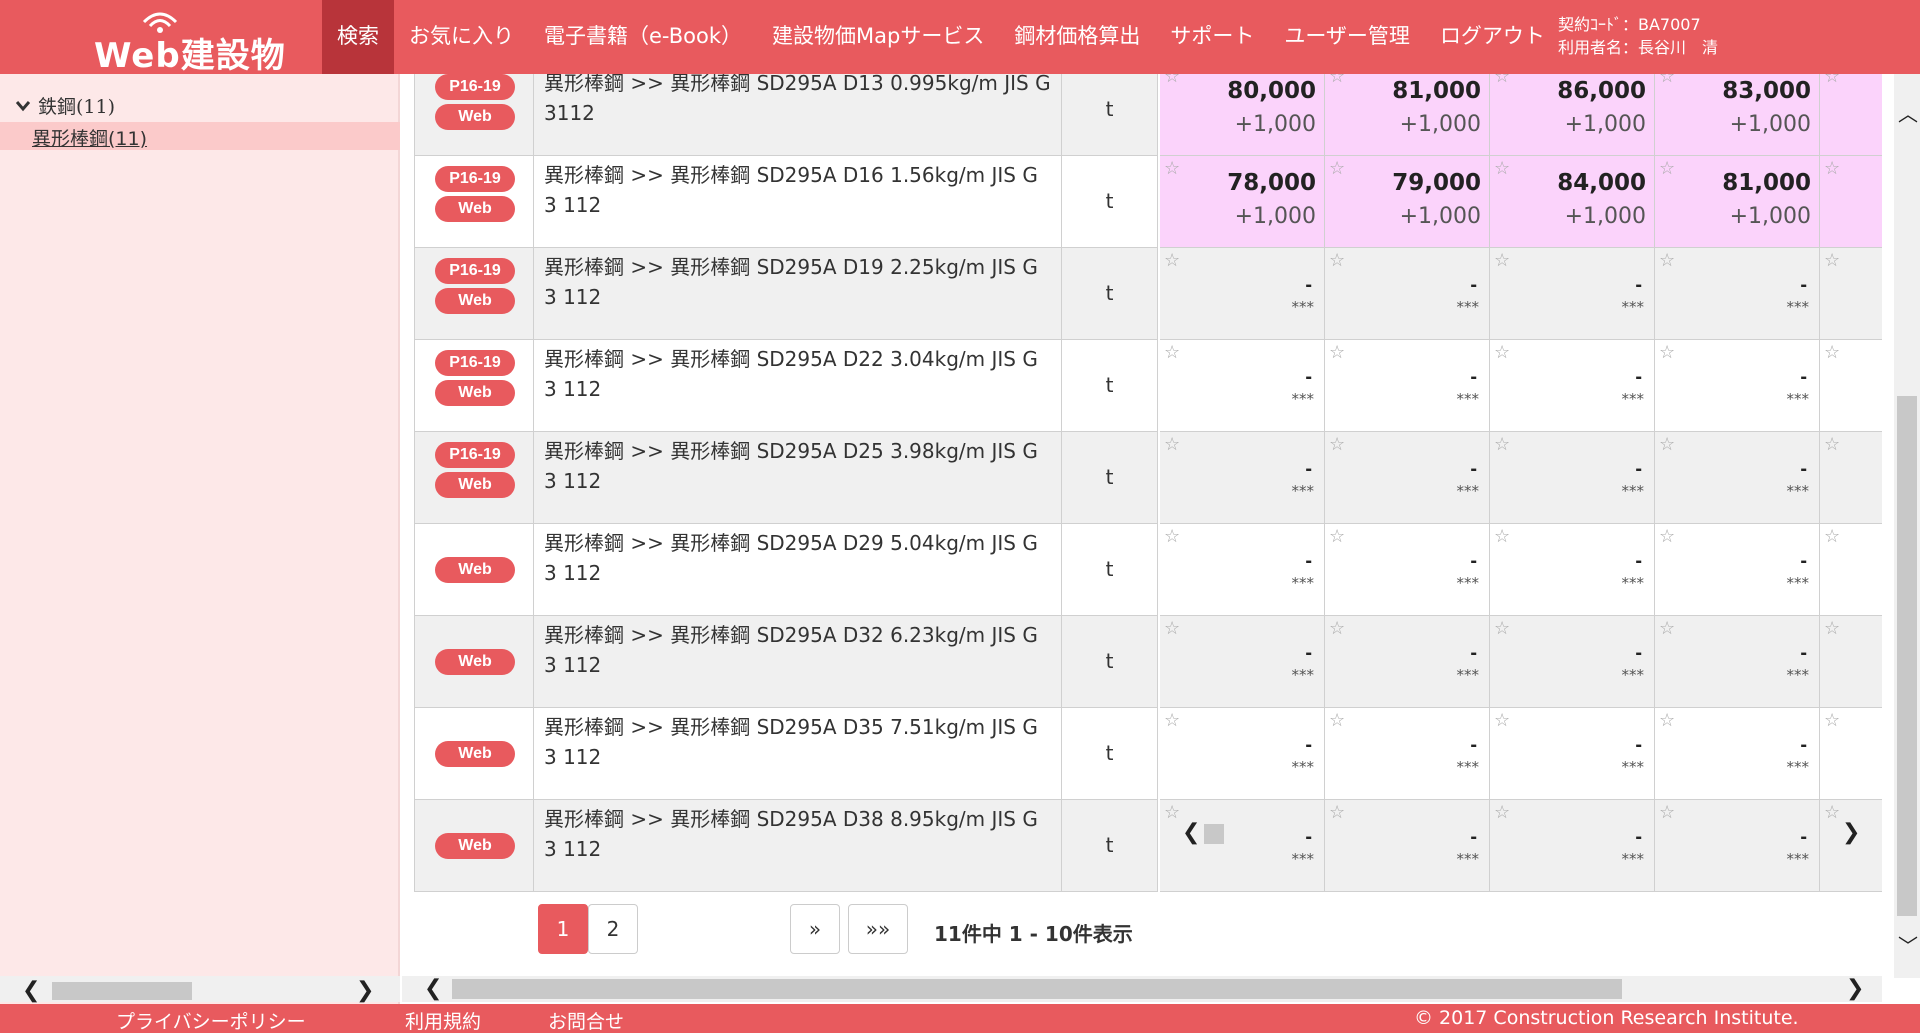 The height and width of the screenshot is (1034, 1920). I want to click on sidebar-horizontal-scrollbar: ❮ ❯, so click(200, 989).